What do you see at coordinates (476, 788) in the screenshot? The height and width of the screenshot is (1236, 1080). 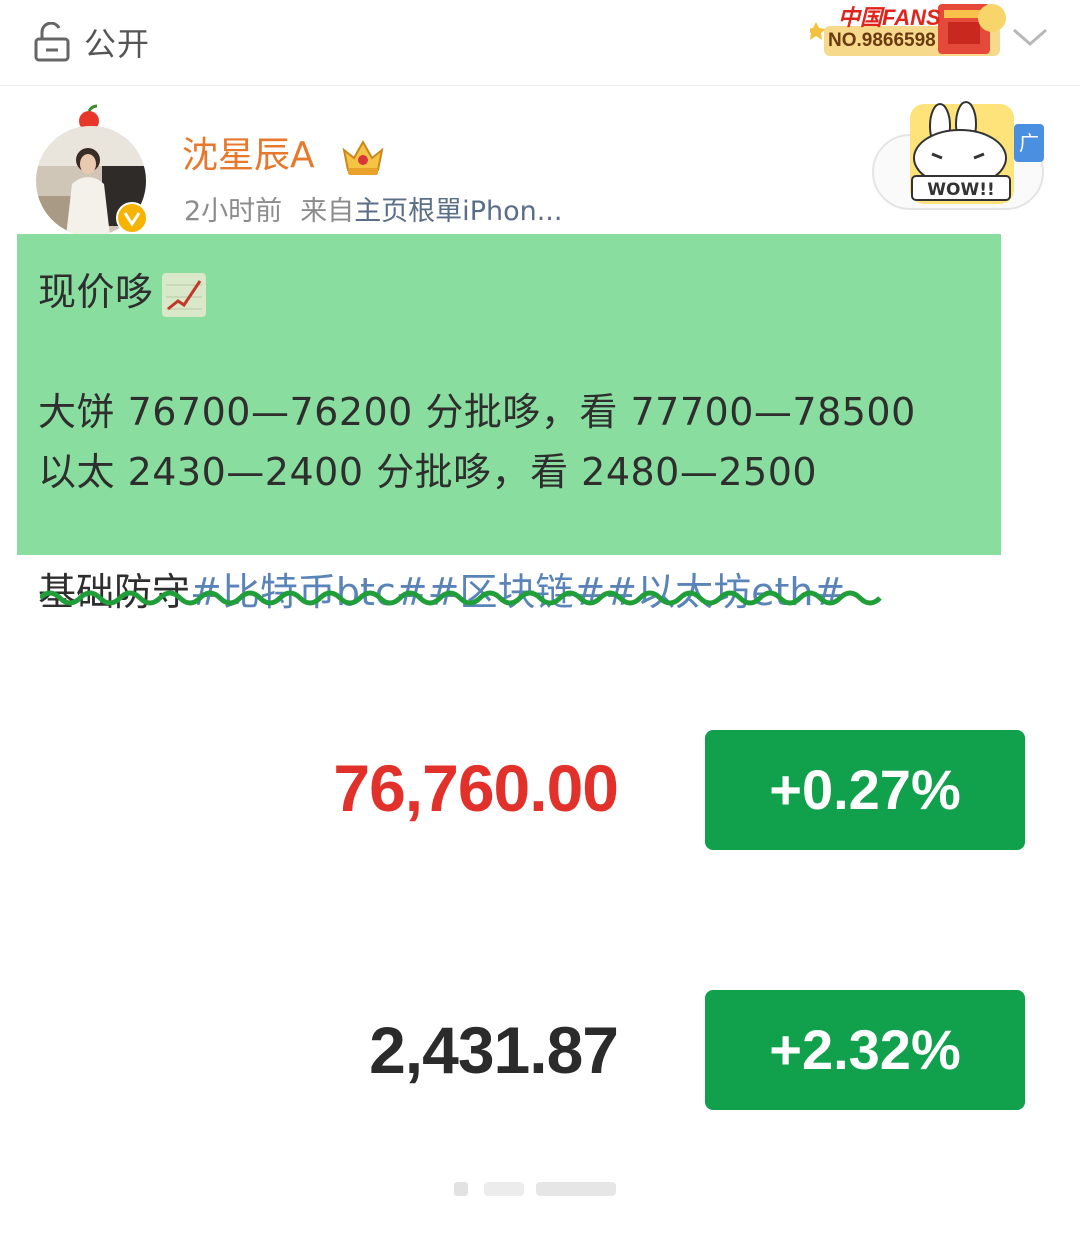 I see `btc-price: 76,760.00` at bounding box center [476, 788].